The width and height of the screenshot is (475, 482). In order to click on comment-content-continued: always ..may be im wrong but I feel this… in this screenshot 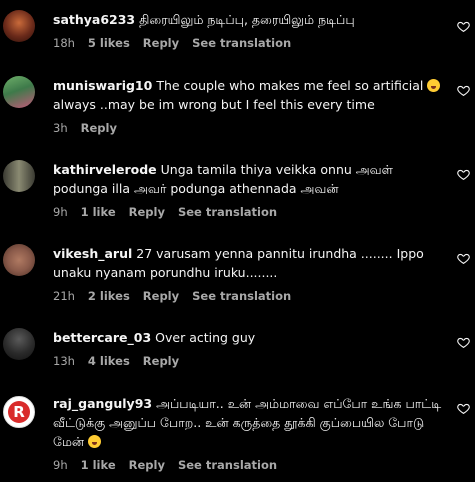, I will do `click(214, 104)`.